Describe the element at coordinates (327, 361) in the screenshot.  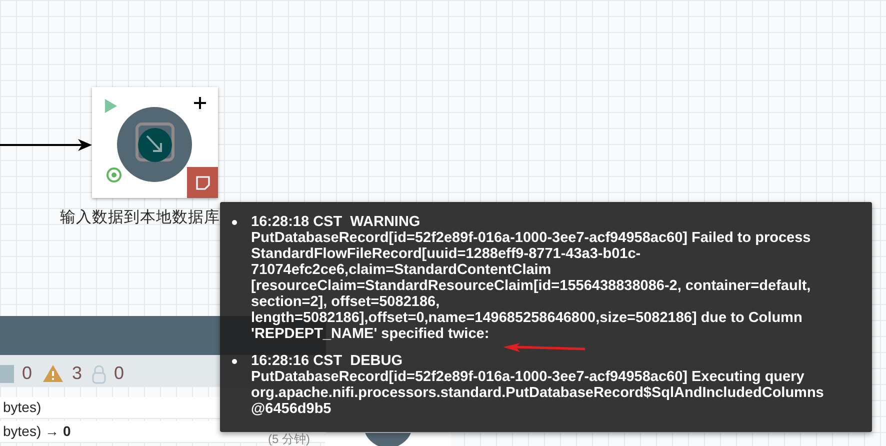
I see `bulletin-header: 16:28:16 CST DEBUG` at that location.